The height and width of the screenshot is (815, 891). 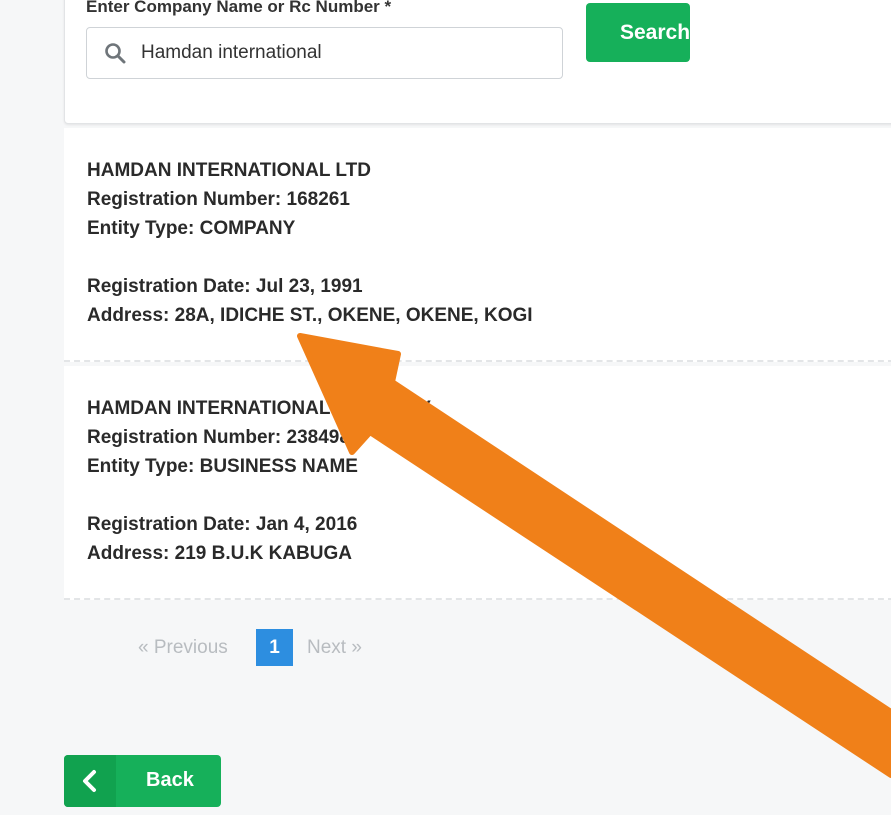 I want to click on pagination-next: Next », so click(x=334, y=648).